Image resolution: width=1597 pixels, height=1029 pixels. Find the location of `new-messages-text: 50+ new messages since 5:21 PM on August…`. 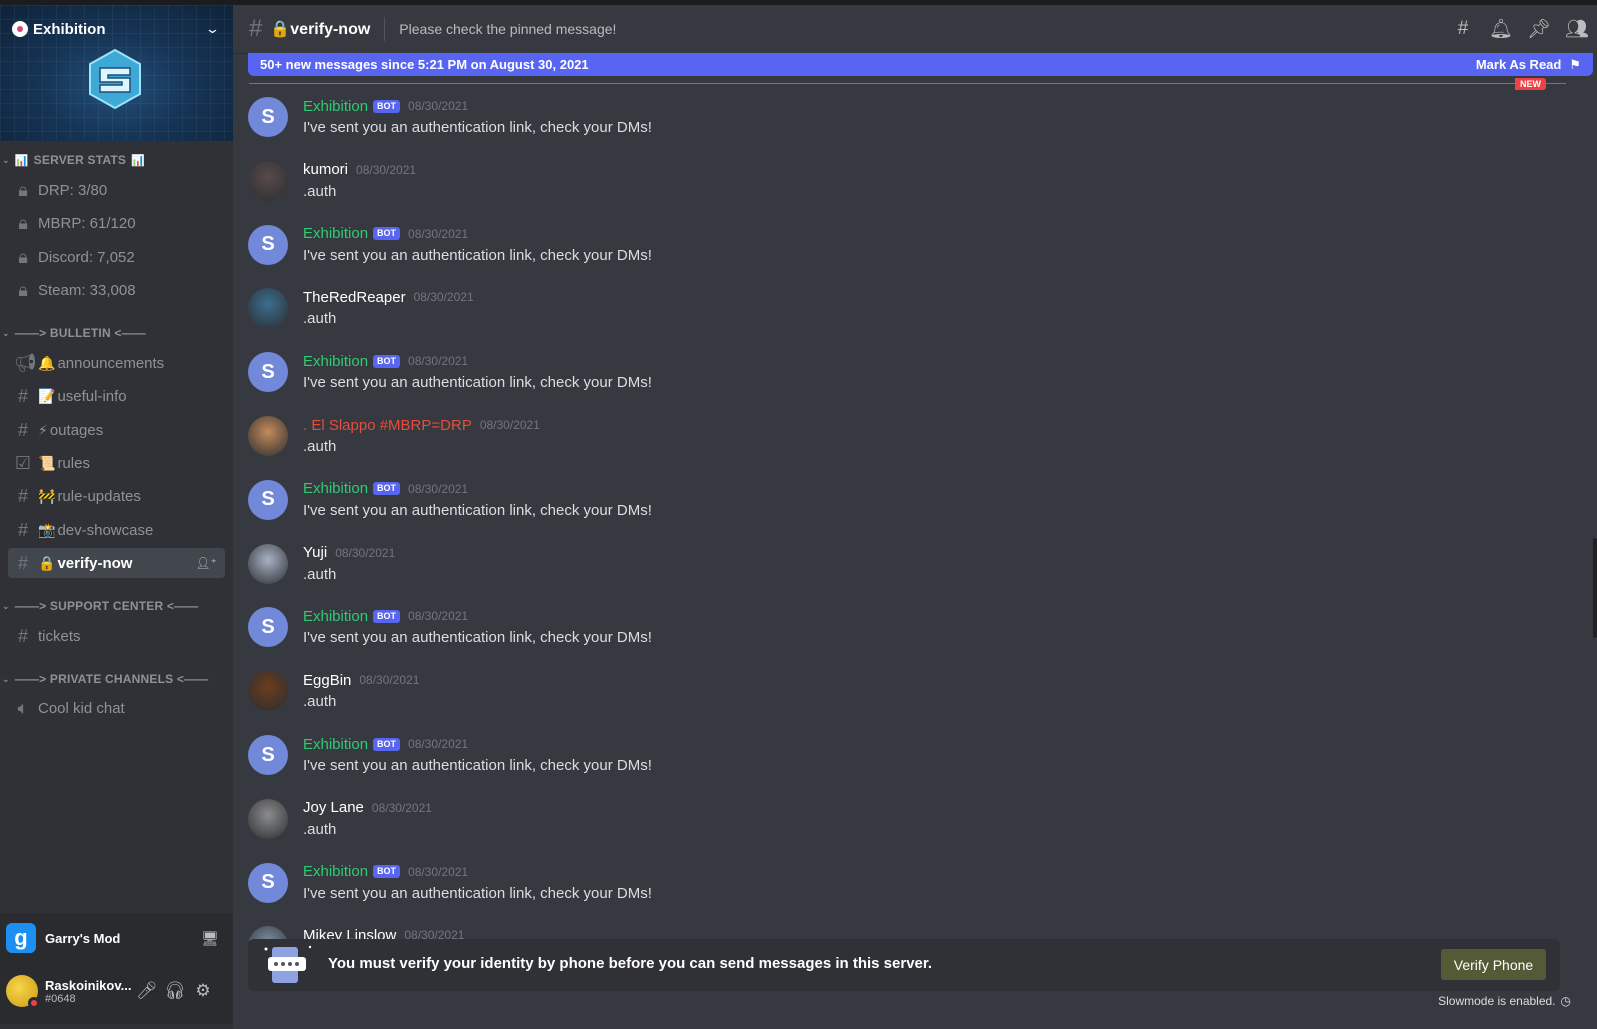

new-messages-text: 50+ new messages since 5:21 PM on August… is located at coordinates (424, 64).